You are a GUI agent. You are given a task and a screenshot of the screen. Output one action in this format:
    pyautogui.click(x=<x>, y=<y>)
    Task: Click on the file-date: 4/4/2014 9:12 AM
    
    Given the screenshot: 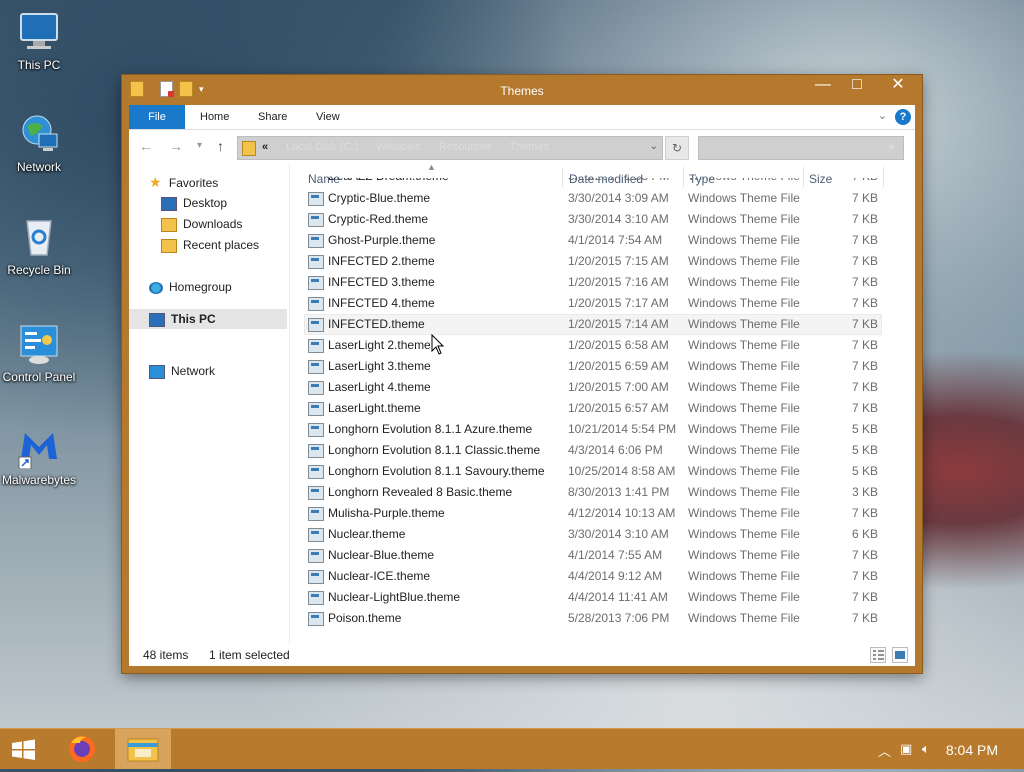 What is the action you would take?
    pyautogui.click(x=615, y=576)
    